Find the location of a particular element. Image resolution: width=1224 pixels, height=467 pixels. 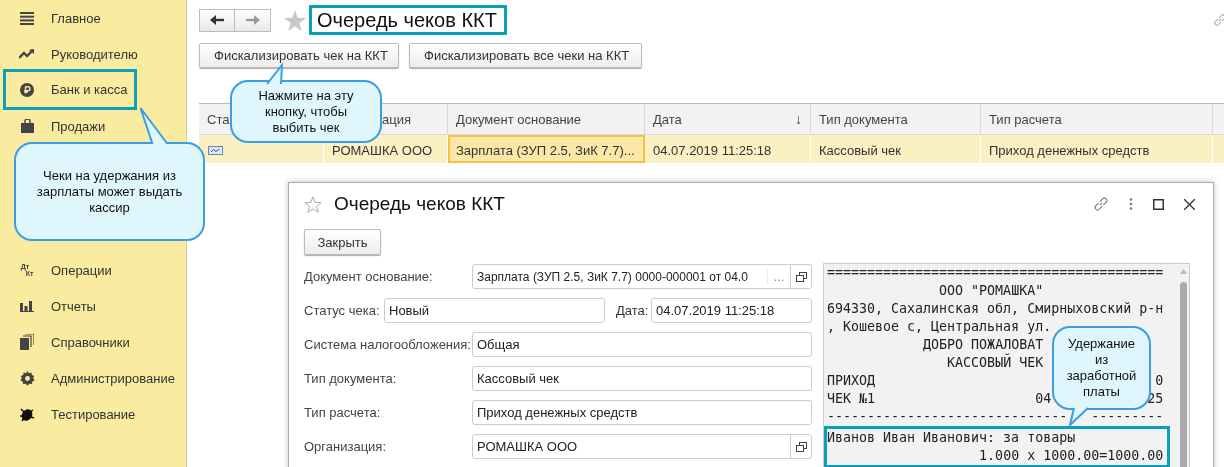

input-field: Общая is located at coordinates (642, 344).